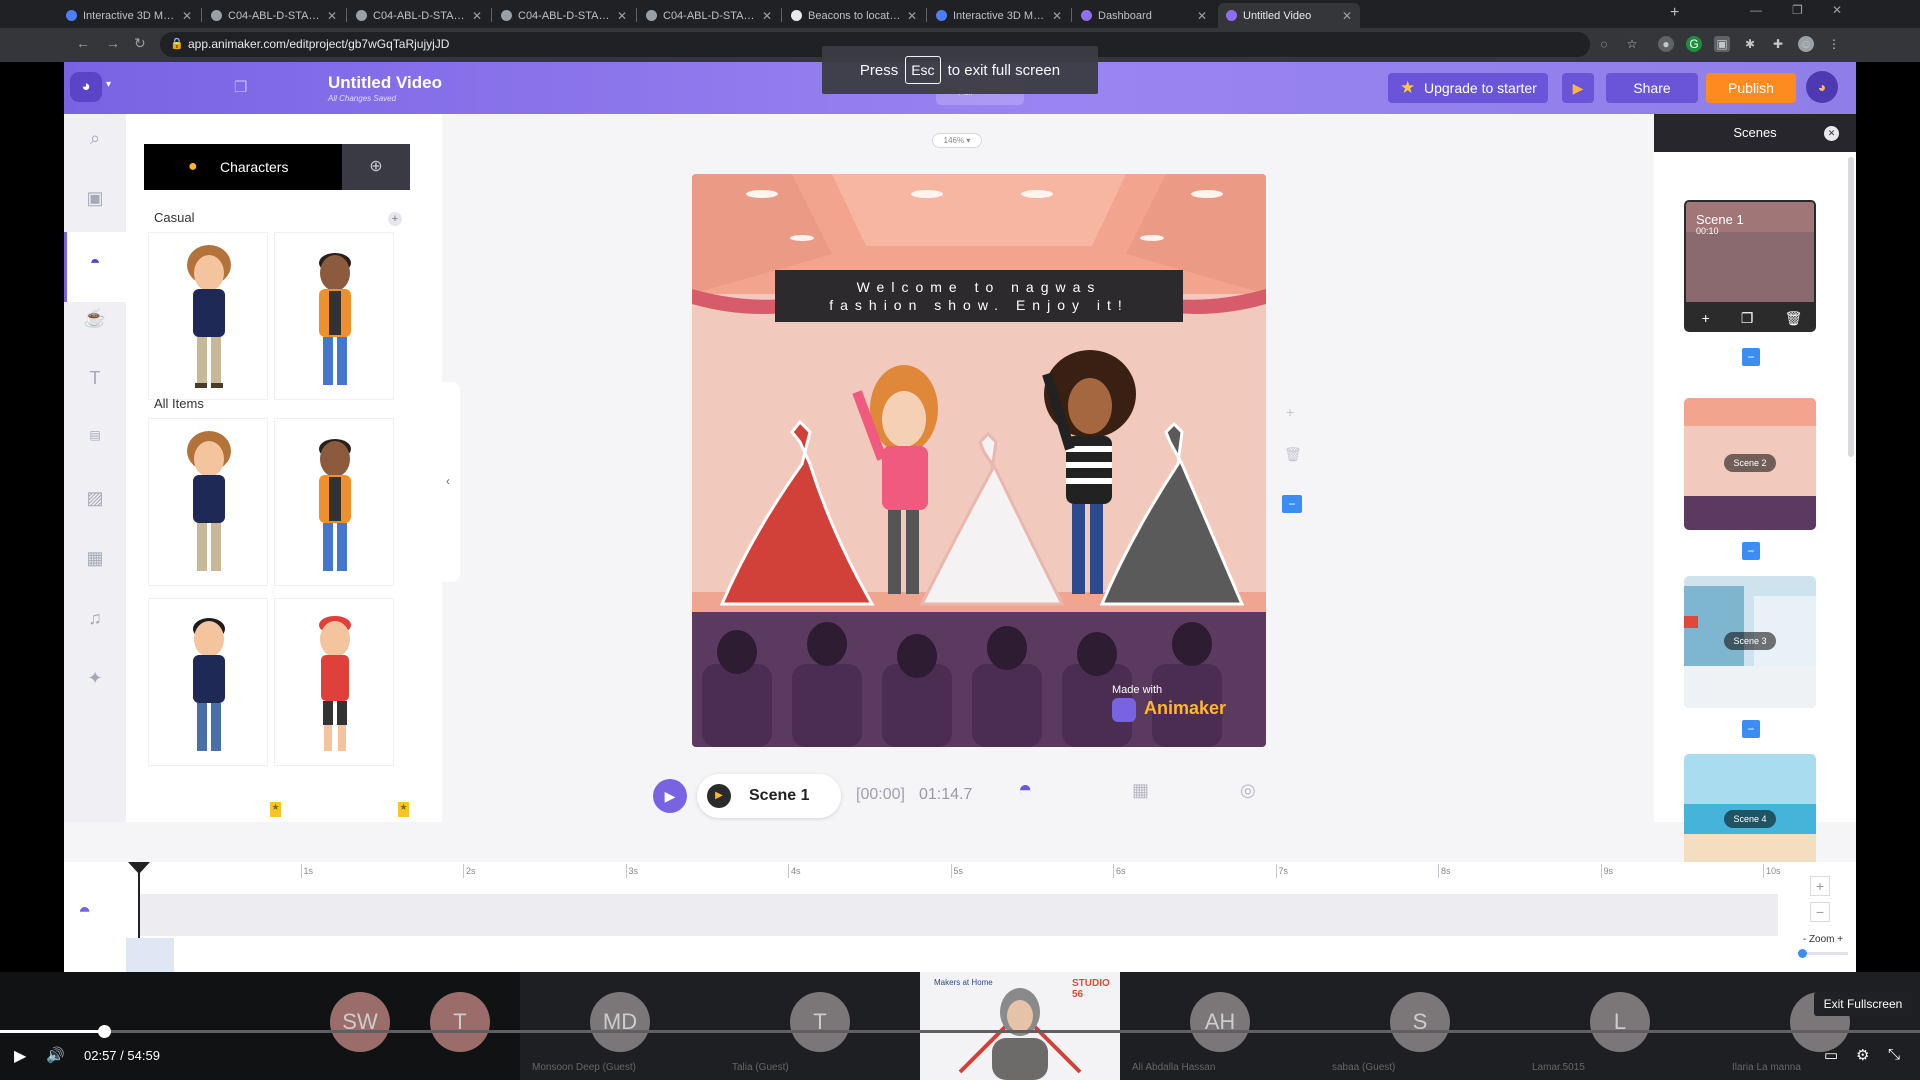 The height and width of the screenshot is (1080, 1920). Describe the element at coordinates (380, 1026) in the screenshot. I see `participant-tile: SW` at that location.